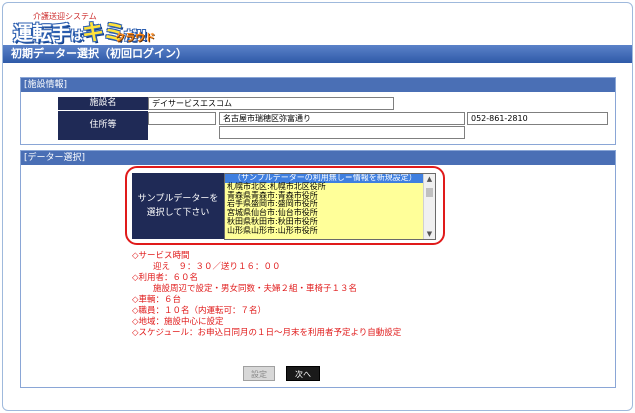  What do you see at coordinates (537, 118) in the screenshot?
I see `phone-field: 052-861-2810` at bounding box center [537, 118].